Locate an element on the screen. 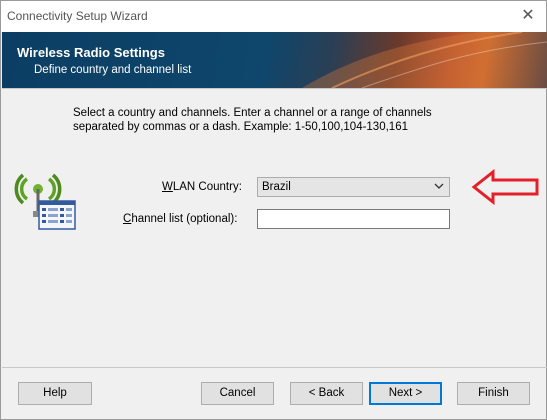 The width and height of the screenshot is (547, 420). wlan-country-label: WLAN Country: is located at coordinates (202, 187).